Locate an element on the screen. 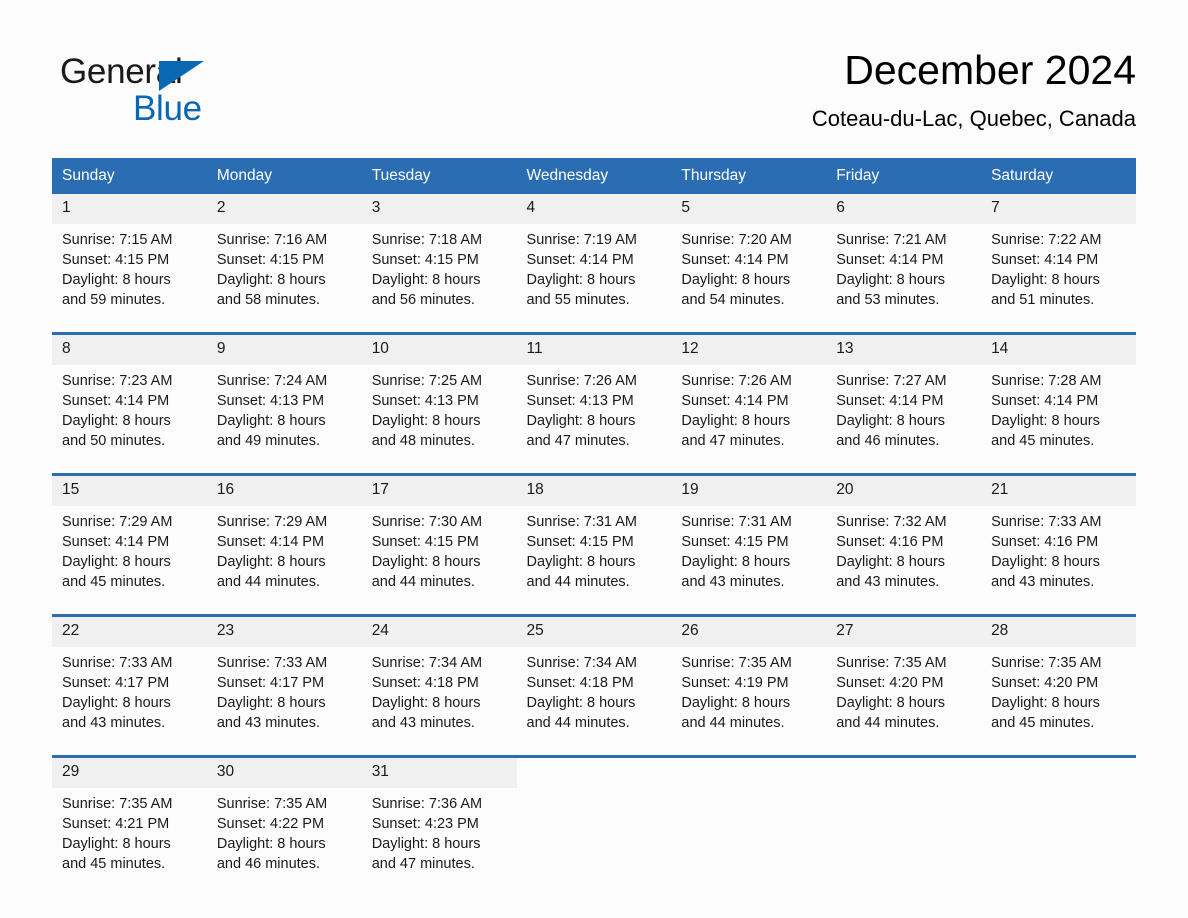 Image resolution: width=1188 pixels, height=918 pixels. day-number: 26 is located at coordinates (749, 630).